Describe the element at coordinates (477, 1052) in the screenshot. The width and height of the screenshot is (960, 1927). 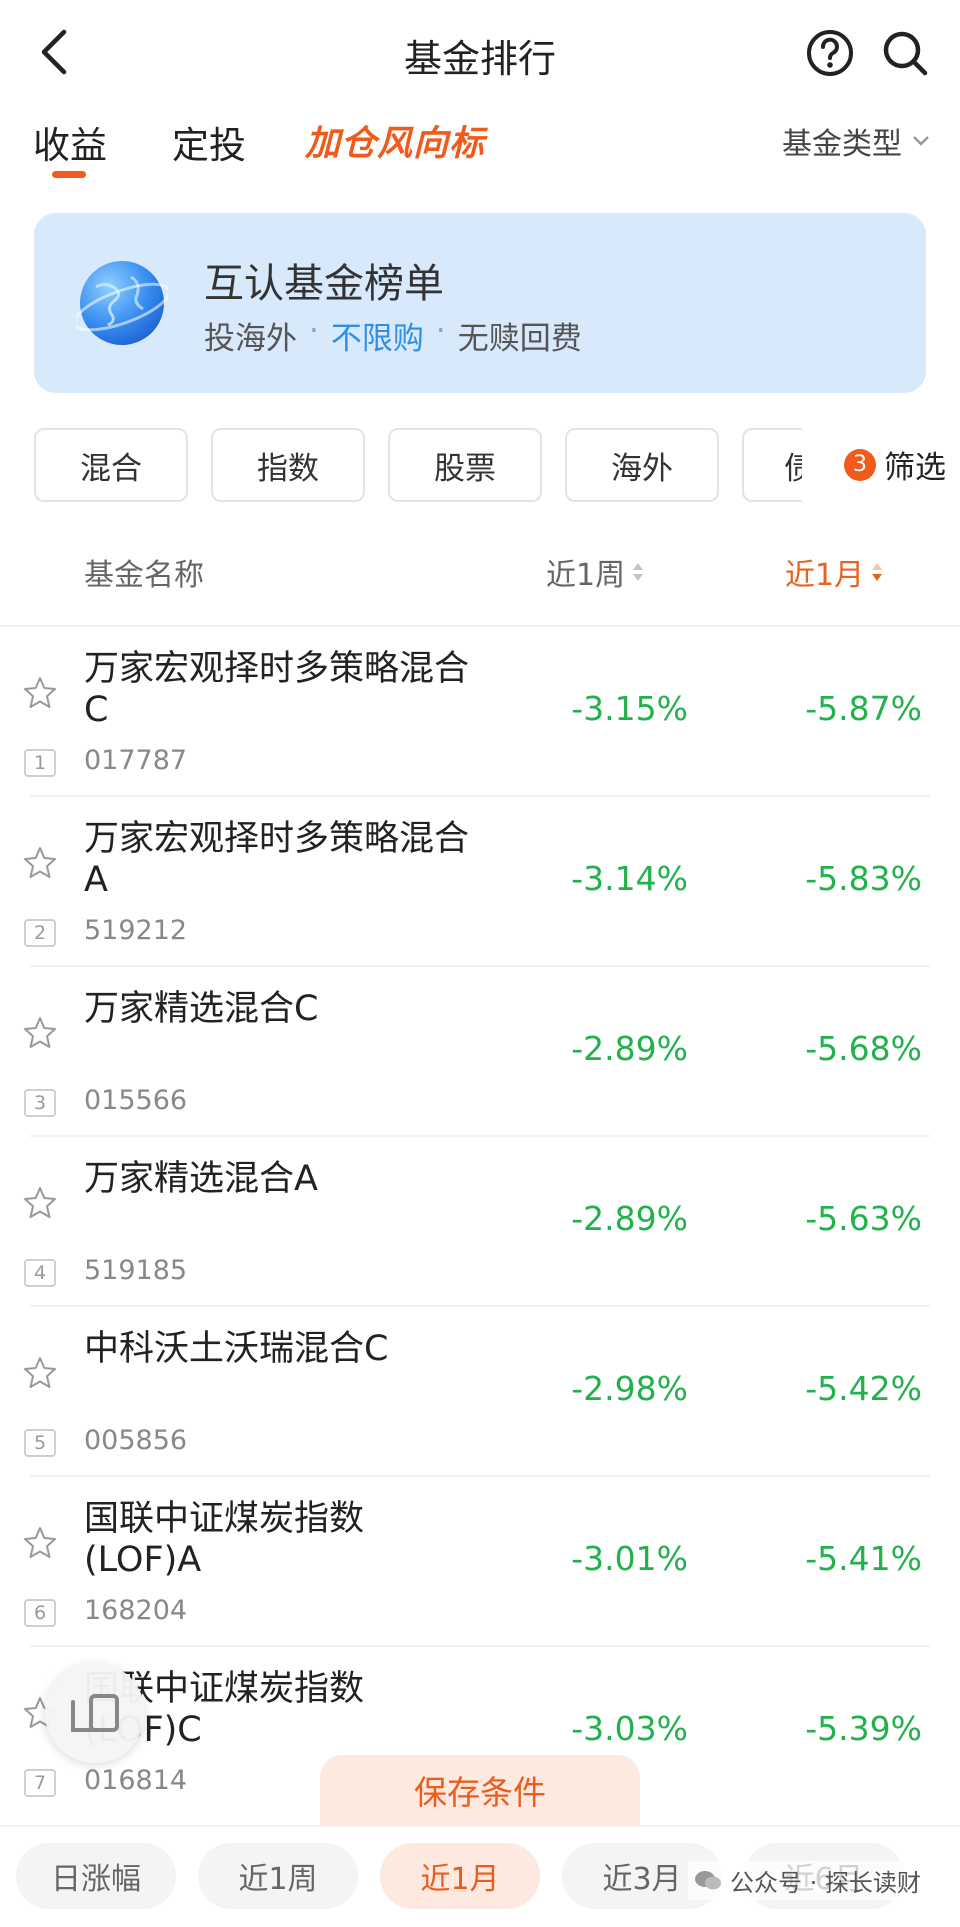
I see `table-row: 3 万家精选混合C 015566 -2.89% -5.68%` at that location.